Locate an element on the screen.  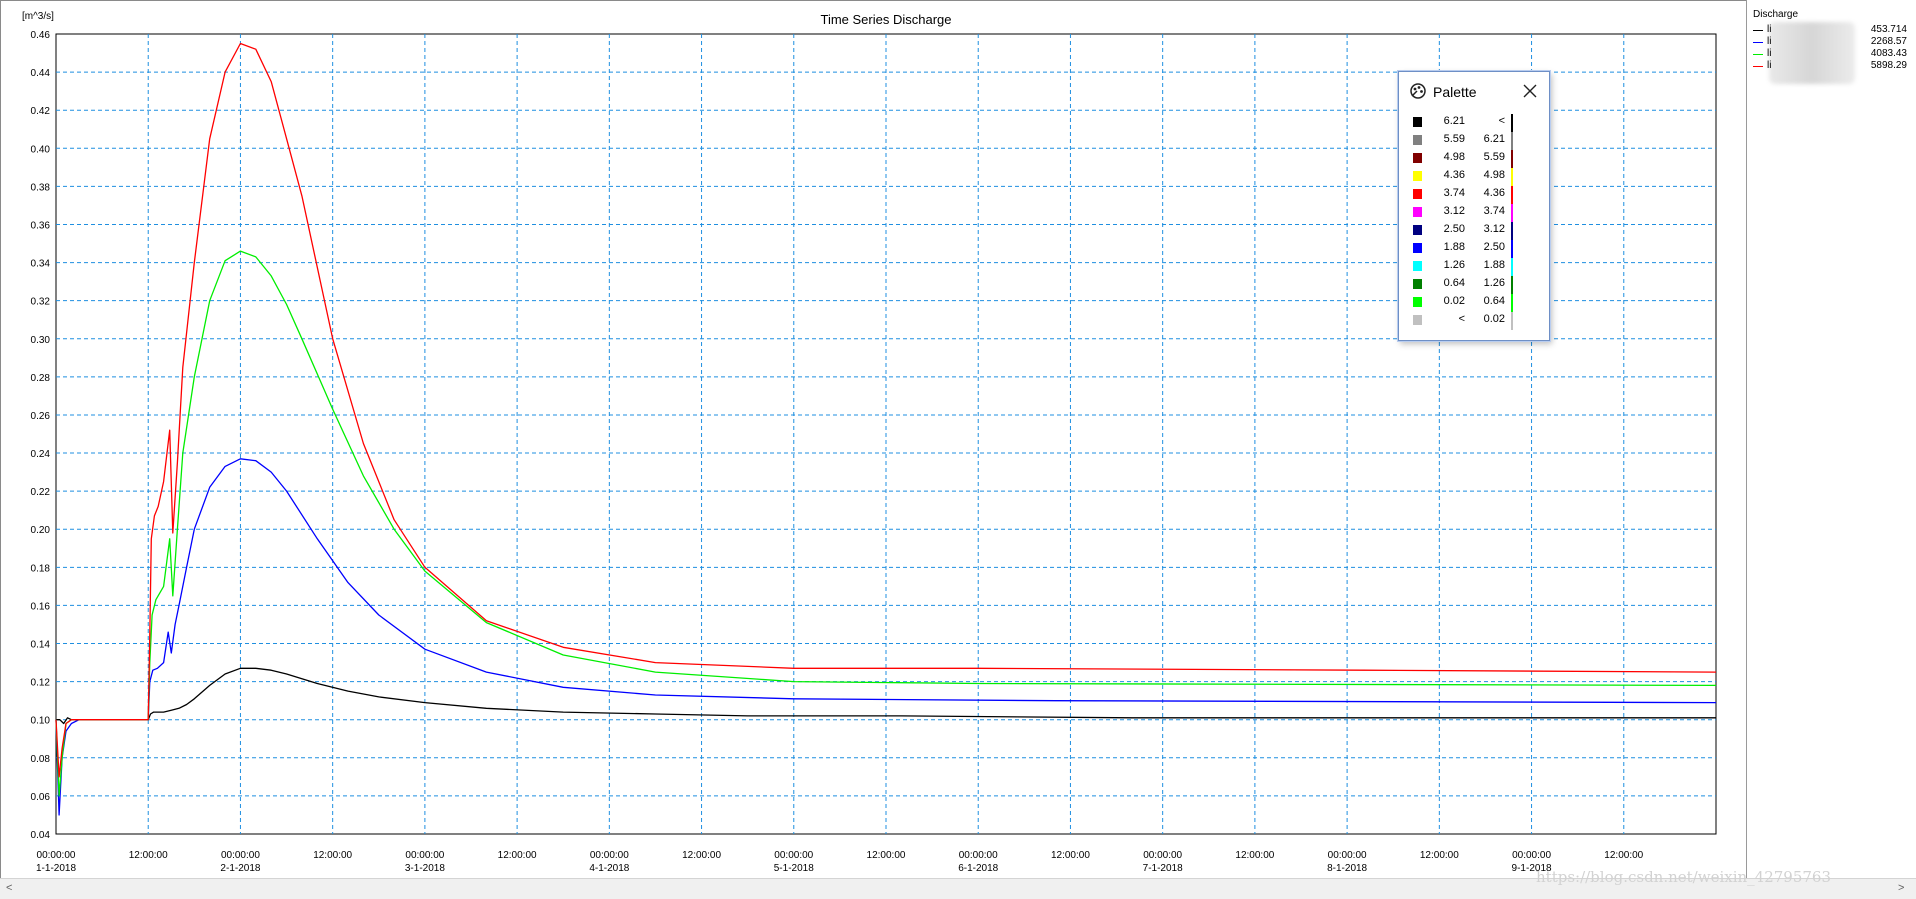
palette-to-value: 1.26 is located at coordinates (1494, 283).